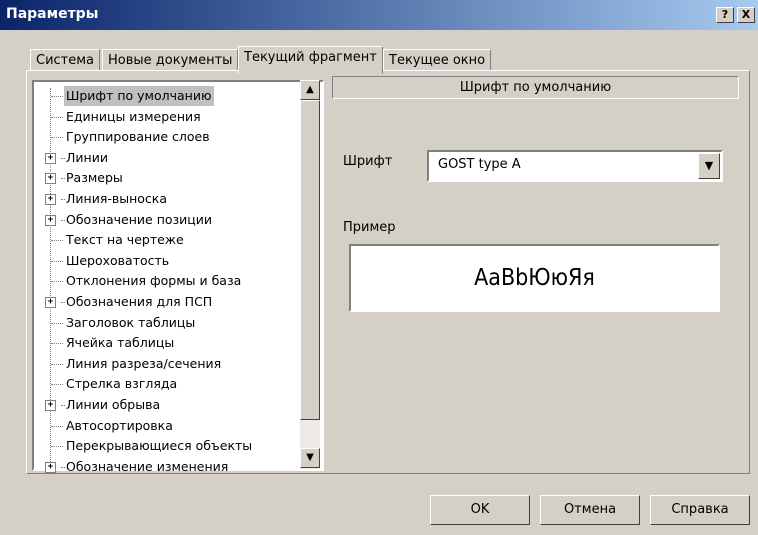 The height and width of the screenshot is (535, 758). What do you see at coordinates (575, 166) in the screenshot?
I see `font-select: GOST type A ▼` at bounding box center [575, 166].